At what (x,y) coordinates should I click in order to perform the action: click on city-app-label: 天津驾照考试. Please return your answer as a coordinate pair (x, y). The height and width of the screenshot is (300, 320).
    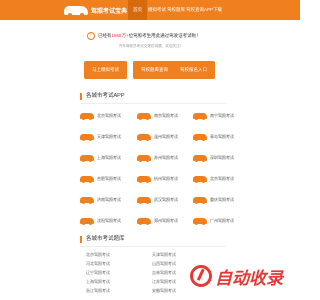
    Looking at the image, I should click on (109, 136).